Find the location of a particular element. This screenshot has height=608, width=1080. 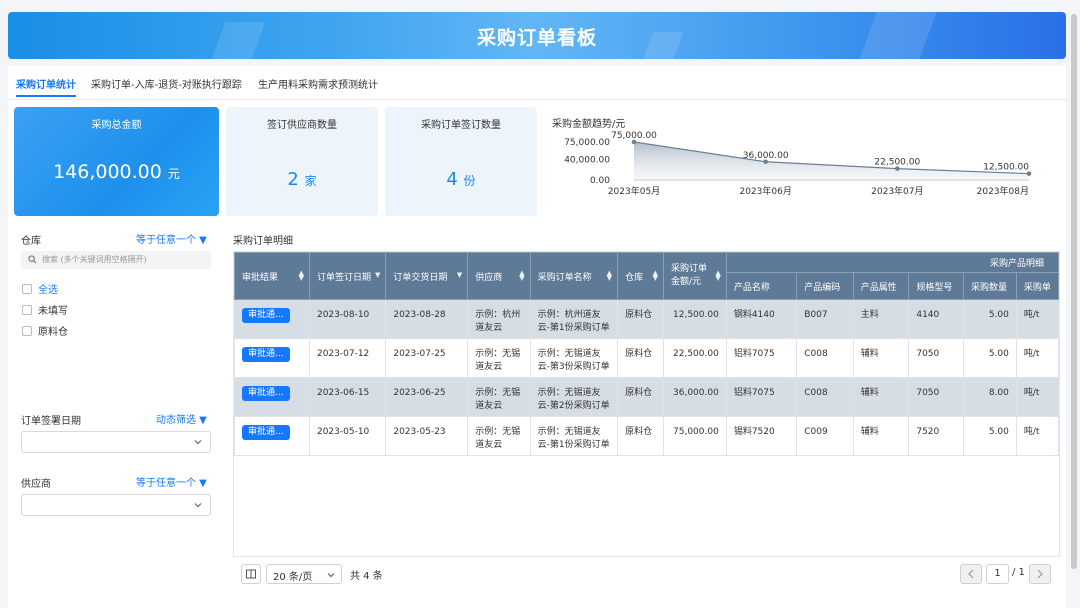

tab-order-tracking: 采购订单-入库-退货-对账执行跟踪 is located at coordinates (166, 83).